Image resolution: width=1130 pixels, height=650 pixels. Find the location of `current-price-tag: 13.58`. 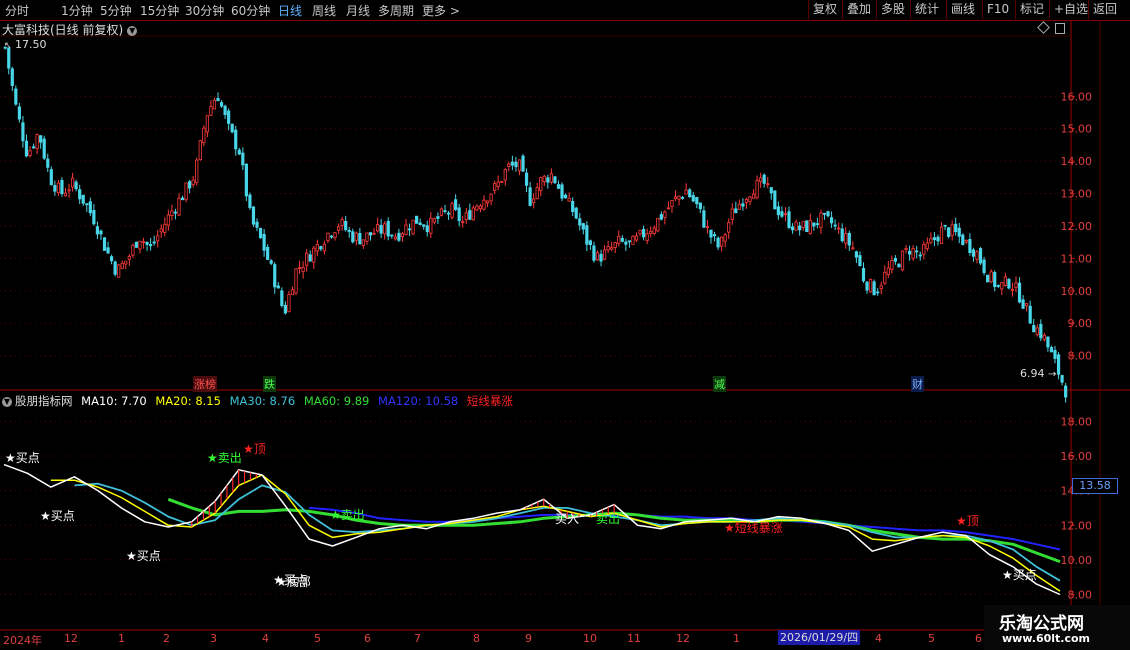

current-price-tag: 13.58 is located at coordinates (1095, 486).